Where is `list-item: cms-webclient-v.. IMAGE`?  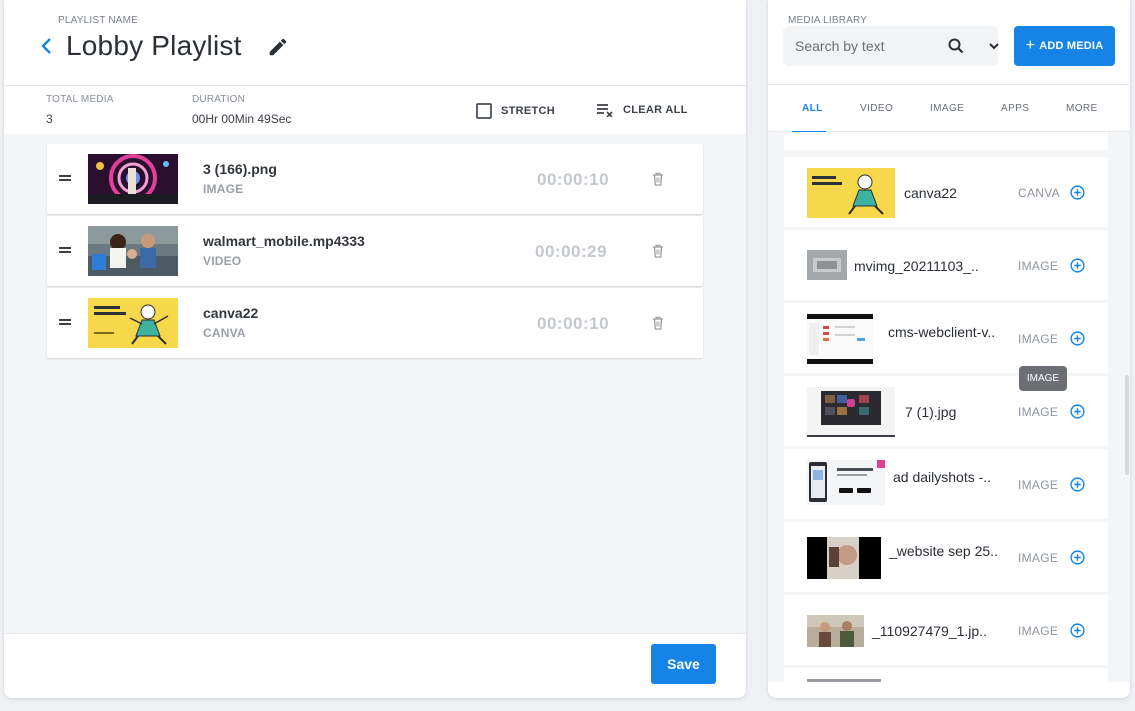 list-item: cms-webclient-v.. IMAGE is located at coordinates (946, 338).